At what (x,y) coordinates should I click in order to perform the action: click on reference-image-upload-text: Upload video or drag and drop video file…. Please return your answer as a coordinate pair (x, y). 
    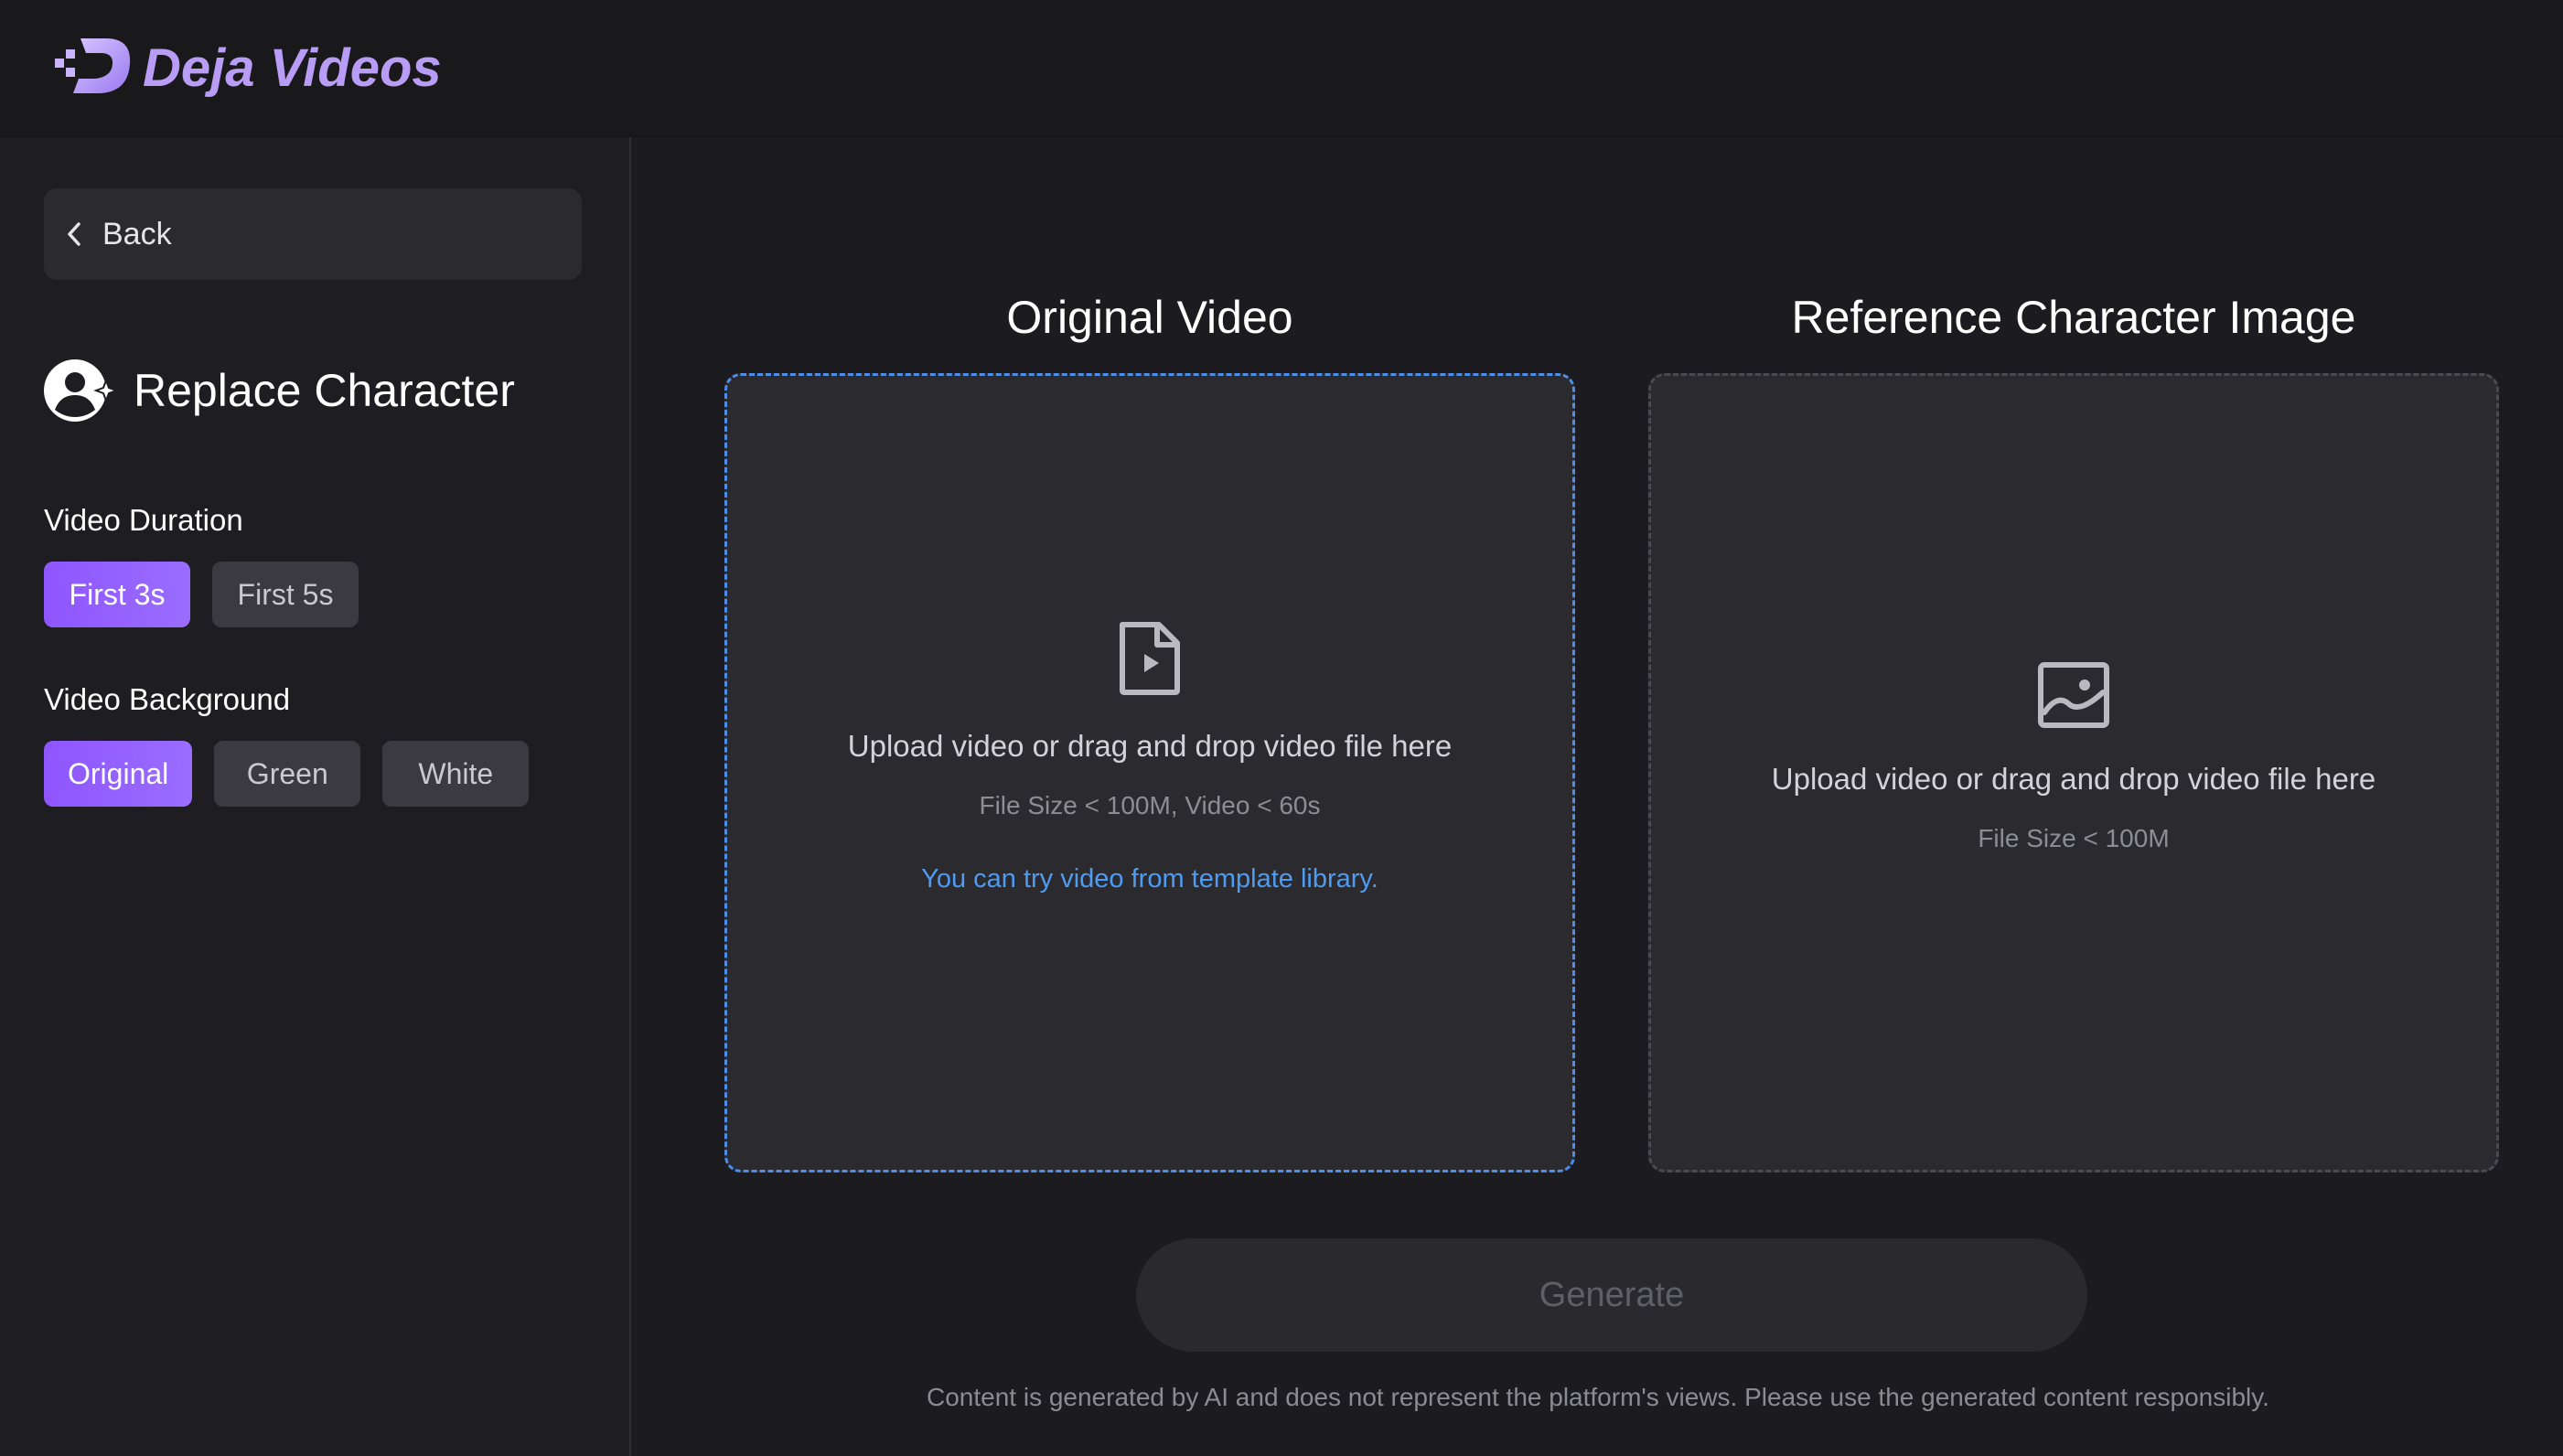
    Looking at the image, I should click on (2073, 779).